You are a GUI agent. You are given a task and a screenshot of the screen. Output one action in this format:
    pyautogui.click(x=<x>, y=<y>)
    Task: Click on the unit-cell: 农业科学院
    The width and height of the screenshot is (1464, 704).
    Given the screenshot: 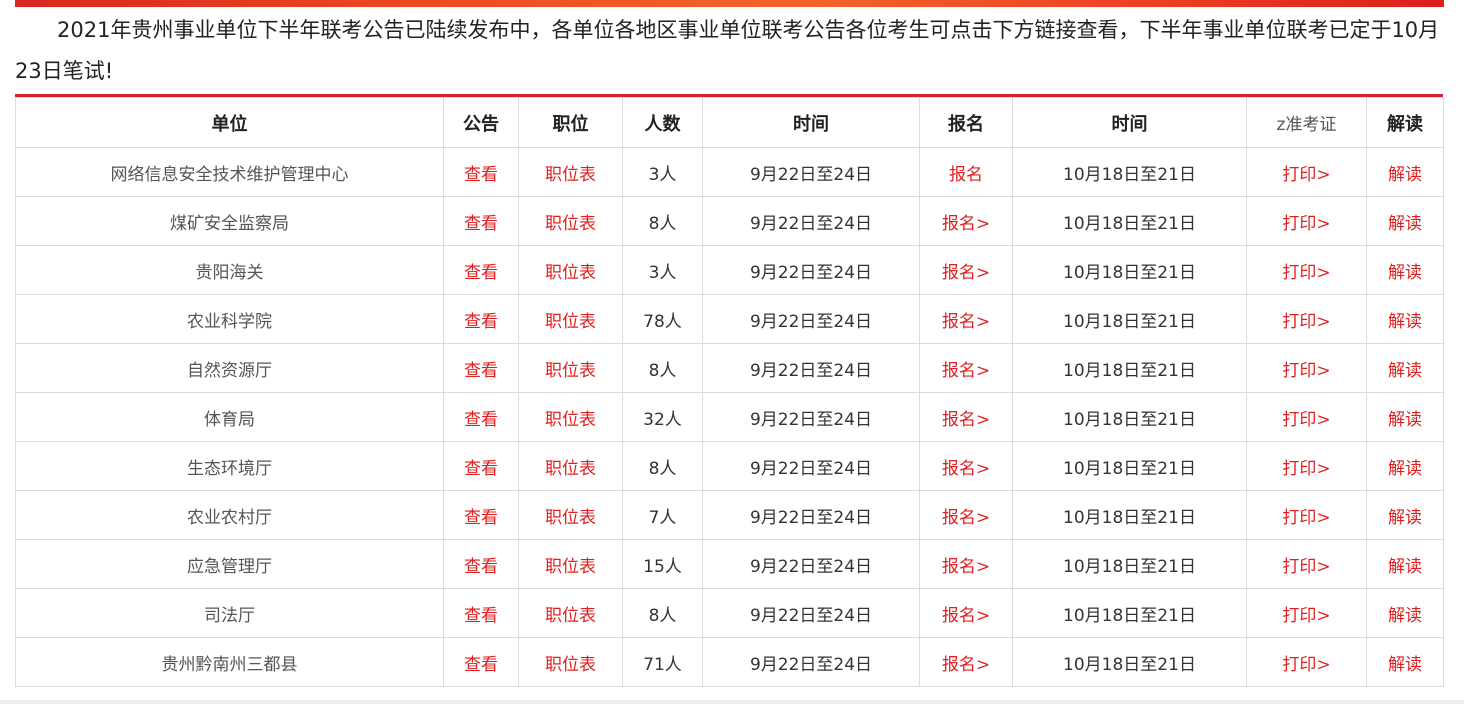 What is the action you would take?
    pyautogui.click(x=229, y=319)
    